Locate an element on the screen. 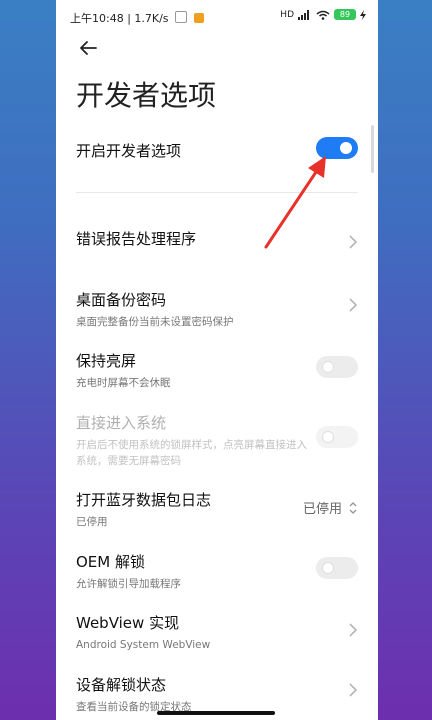  scrollbar is located at coordinates (372, 149).